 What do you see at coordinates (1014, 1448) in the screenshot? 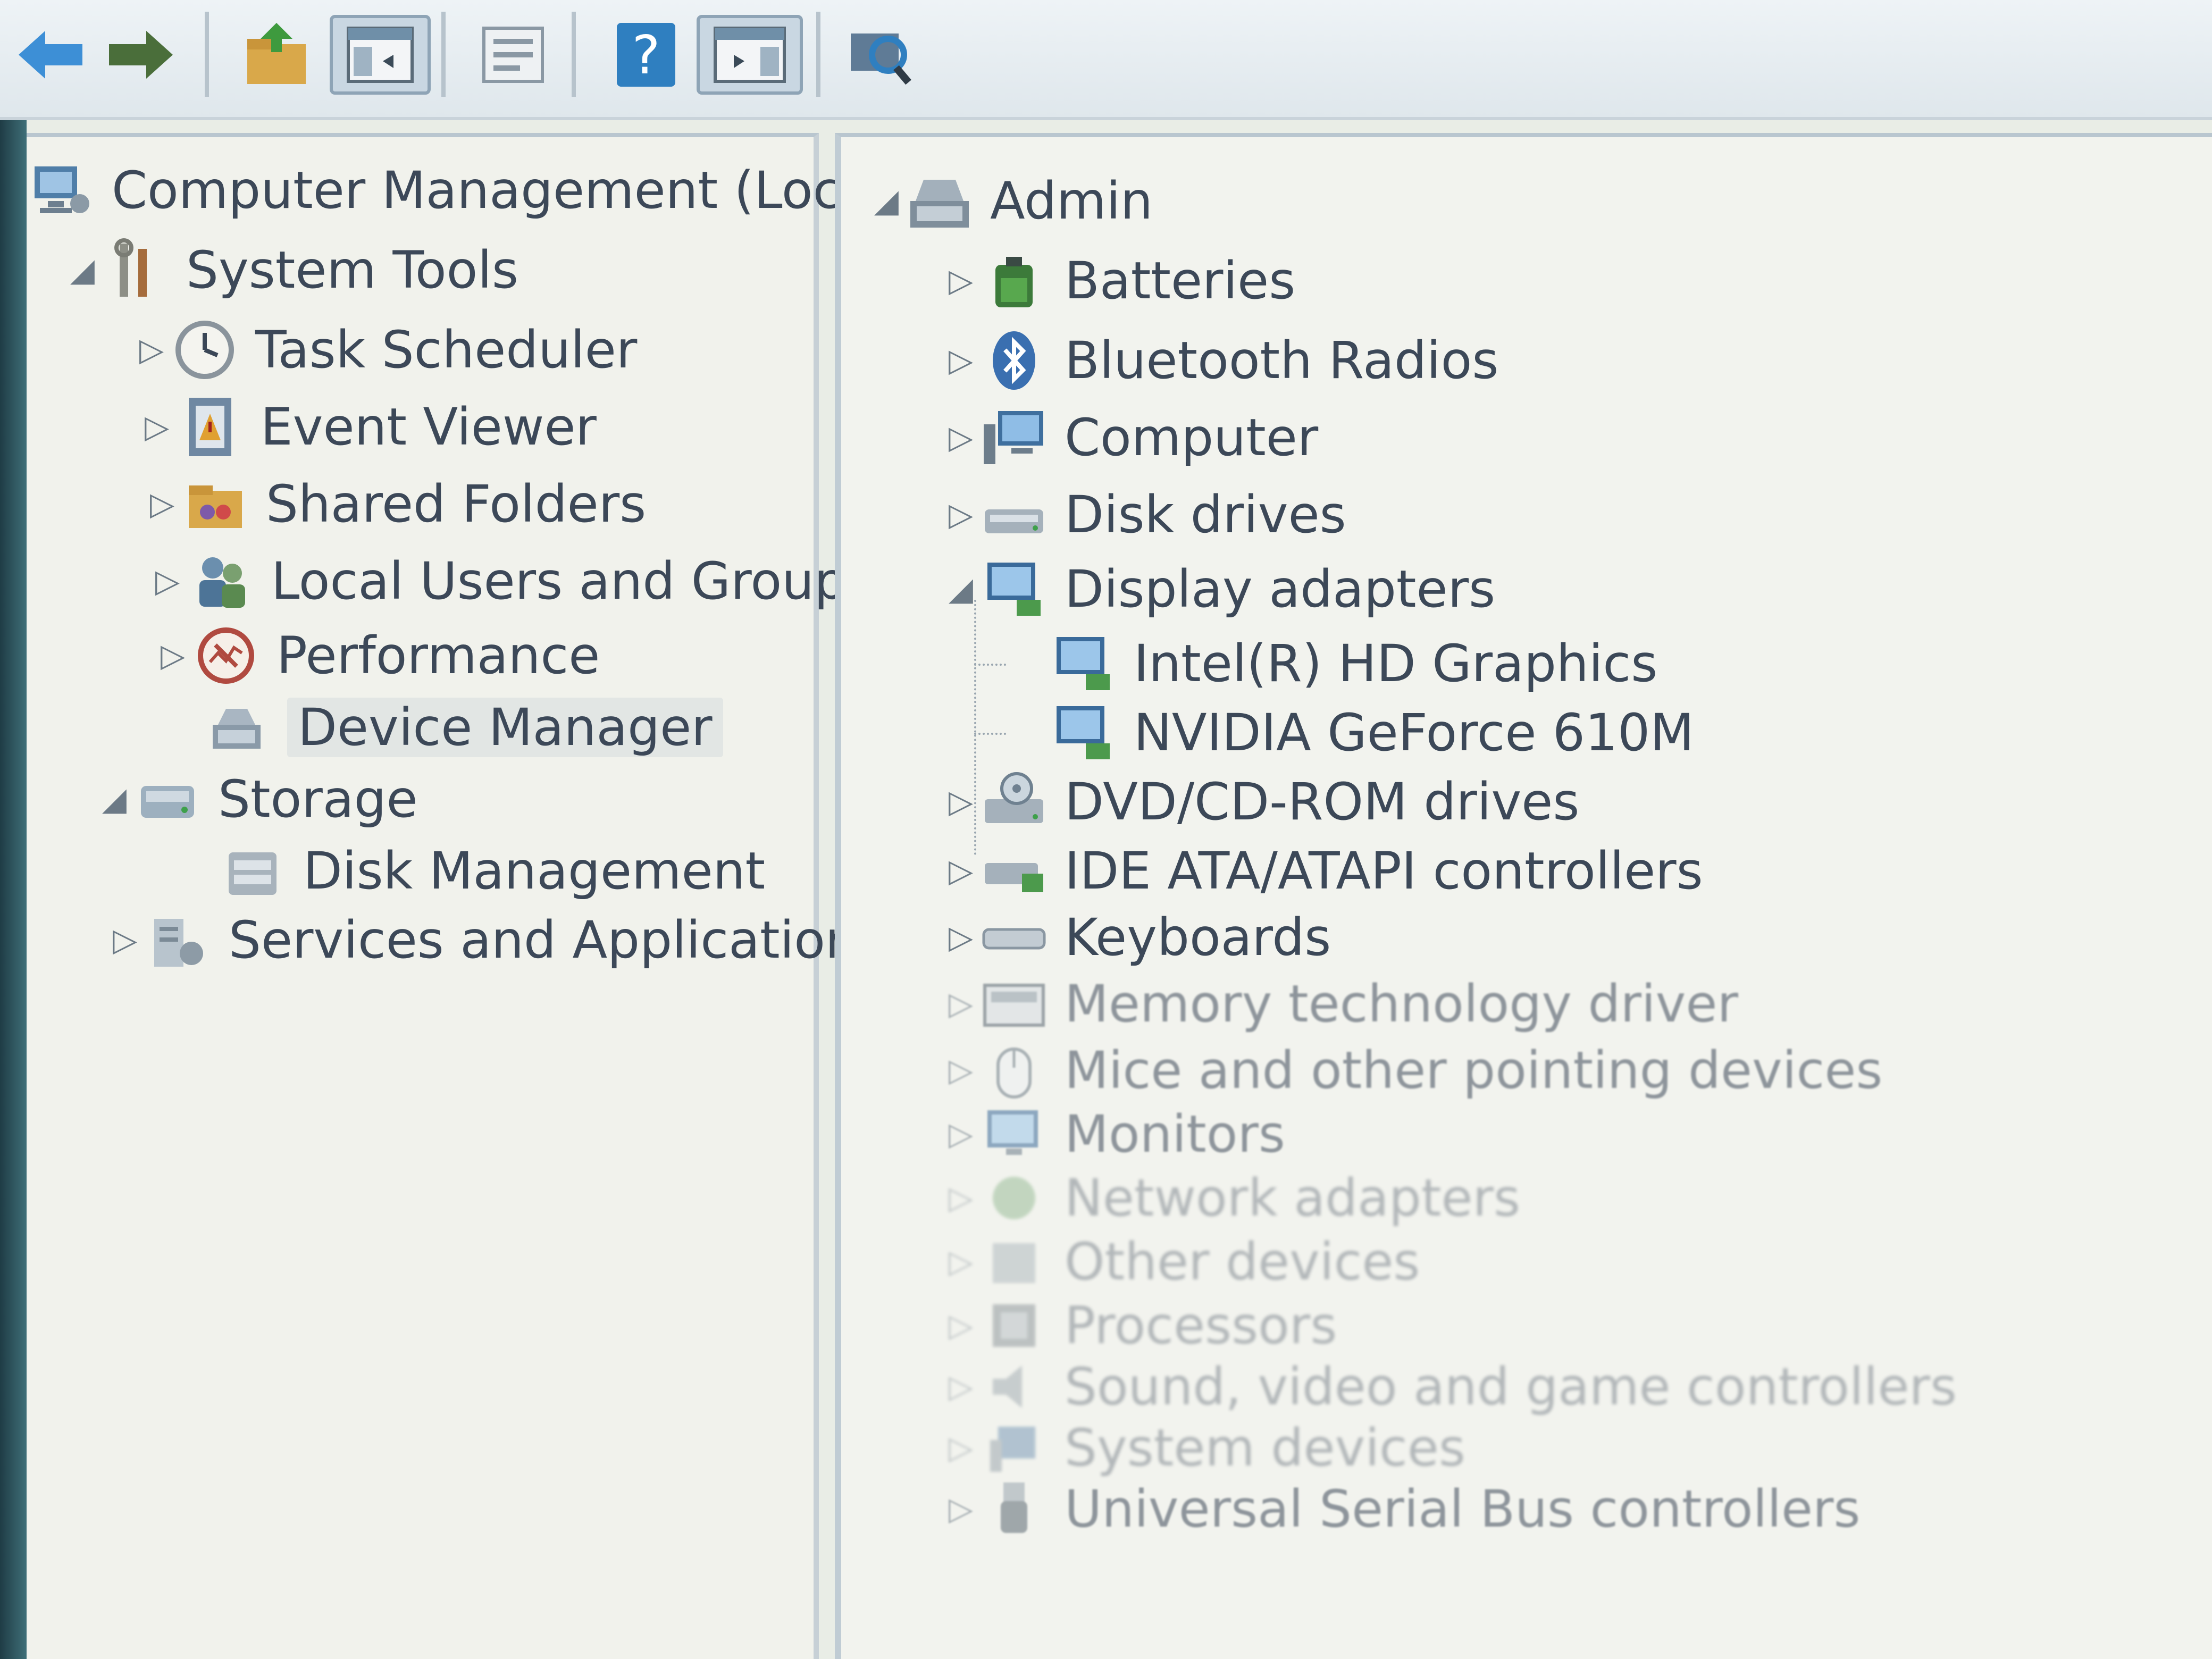
I see `system-devices-icon` at bounding box center [1014, 1448].